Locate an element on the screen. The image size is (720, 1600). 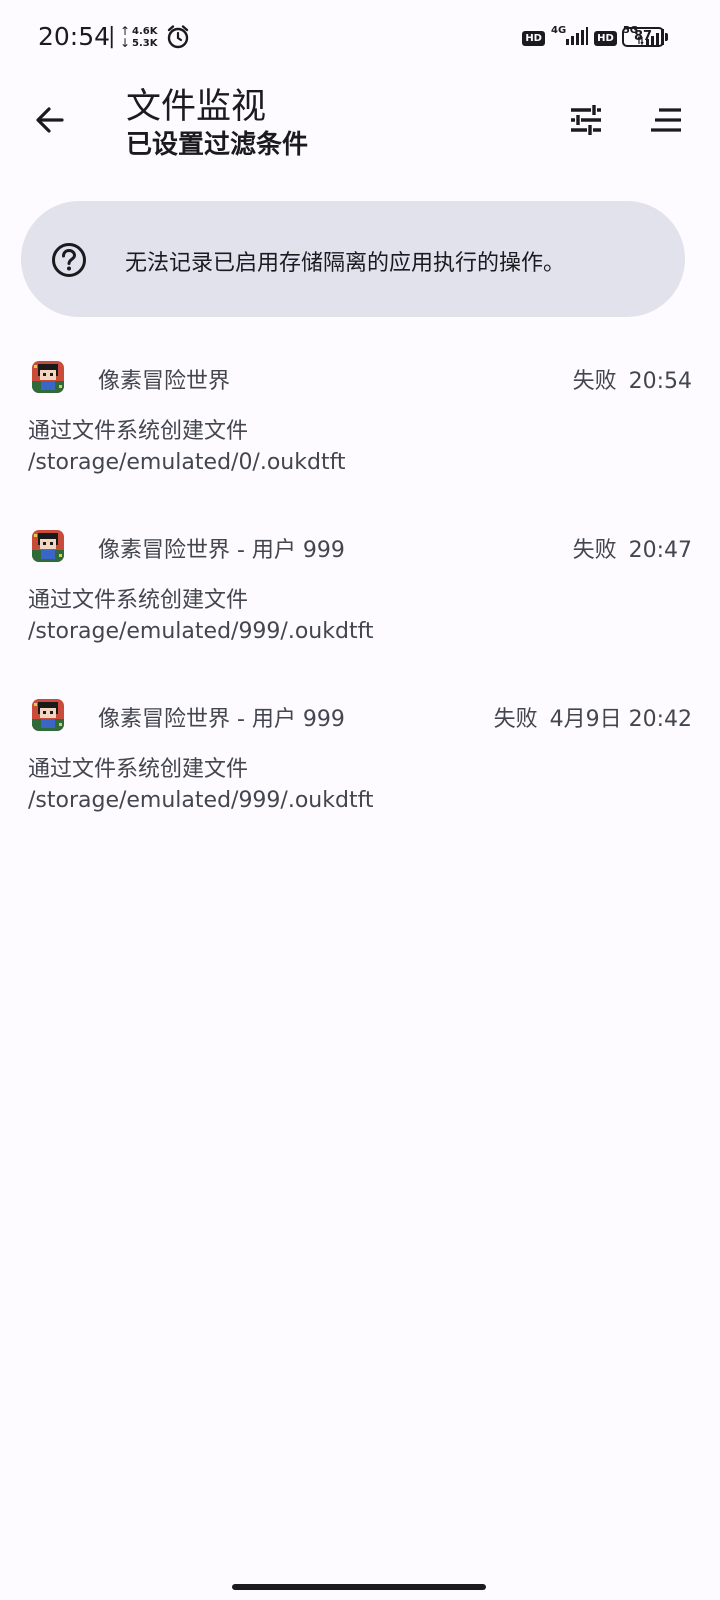
info-message: 无法记录已启用存储隔离的应用执行的操作。 is located at coordinates (345, 263).